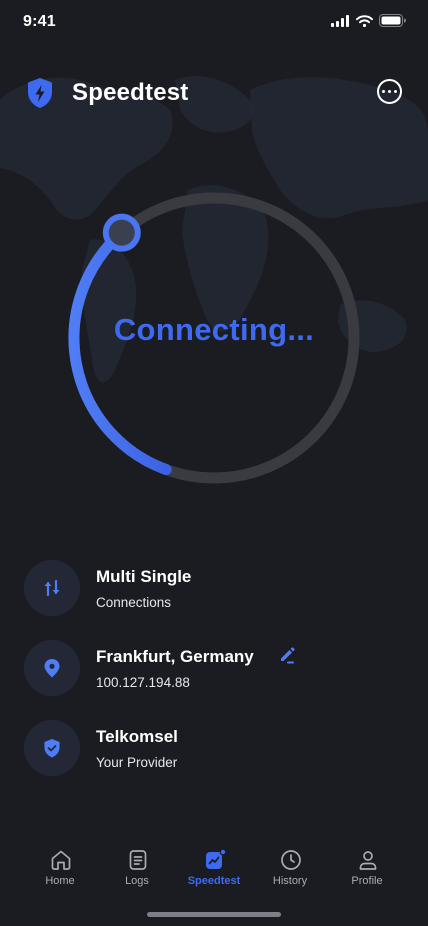 The image size is (428, 926). Describe the element at coordinates (291, 860) in the screenshot. I see `clock-icon` at that location.